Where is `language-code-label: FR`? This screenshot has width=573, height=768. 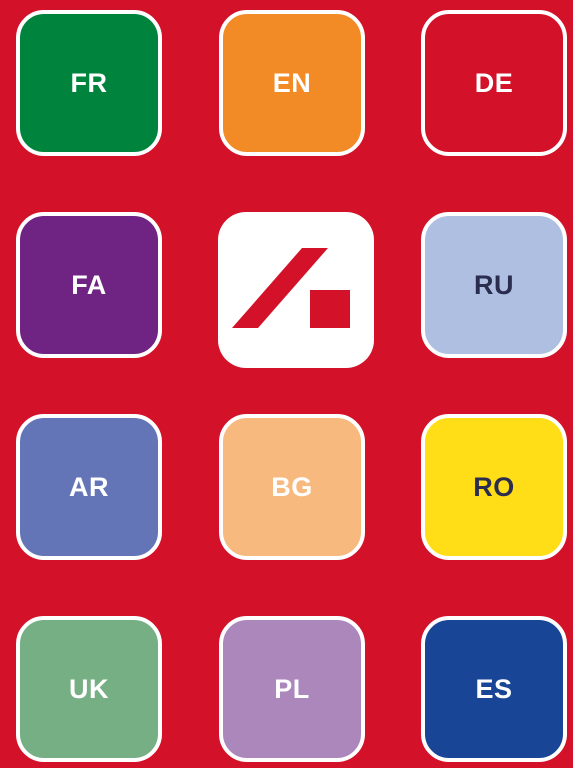 language-code-label: FR is located at coordinates (89, 82).